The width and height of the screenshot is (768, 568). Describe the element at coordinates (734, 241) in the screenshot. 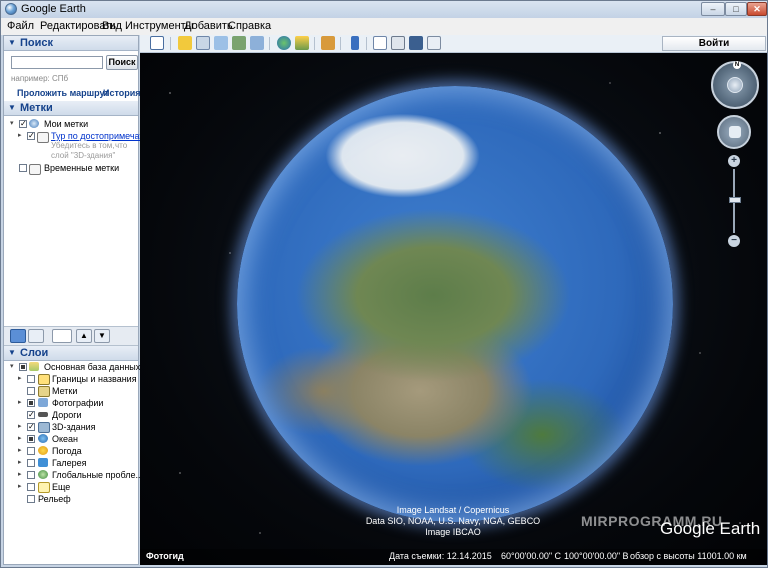

I see `zoom-out-button: −` at that location.